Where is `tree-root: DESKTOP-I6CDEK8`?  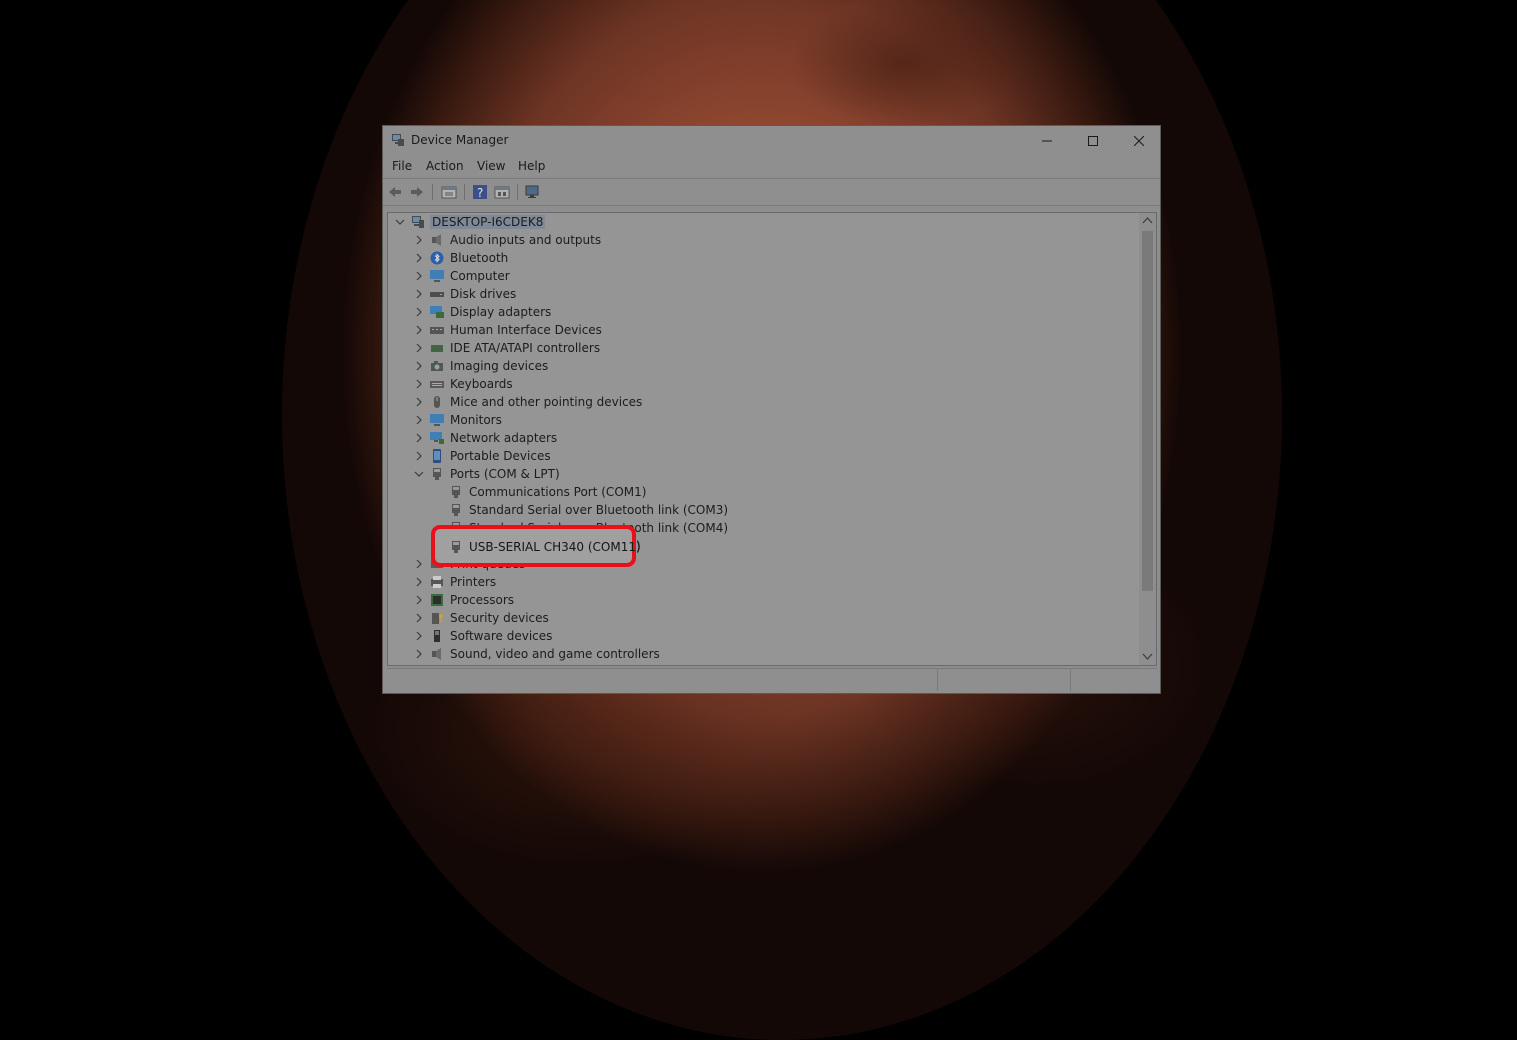 tree-root: DESKTOP-I6CDEK8 is located at coordinates (764, 222).